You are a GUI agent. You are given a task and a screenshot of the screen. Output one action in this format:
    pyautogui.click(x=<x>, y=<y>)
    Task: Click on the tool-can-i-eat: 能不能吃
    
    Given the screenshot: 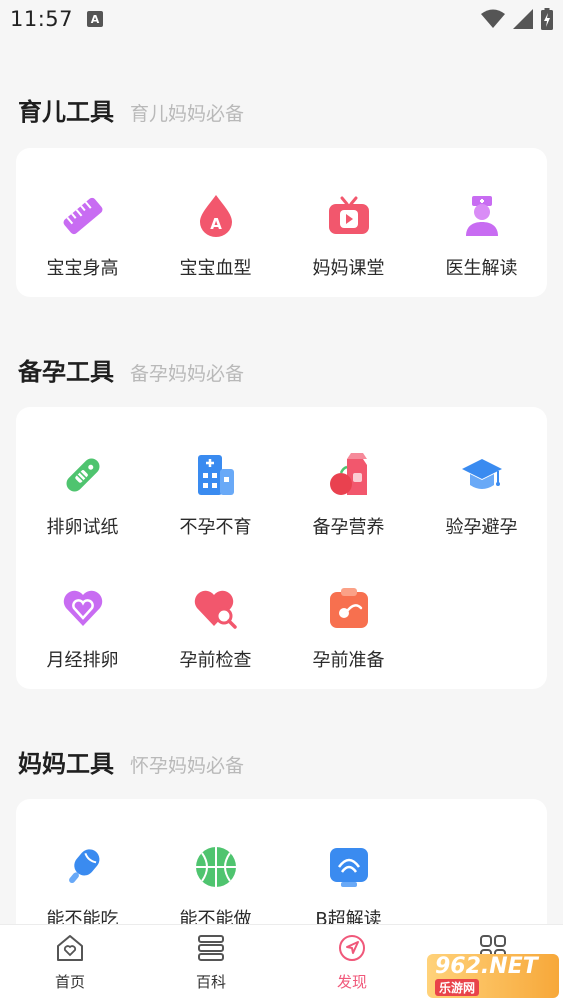 What is the action you would take?
    pyautogui.click(x=82, y=883)
    